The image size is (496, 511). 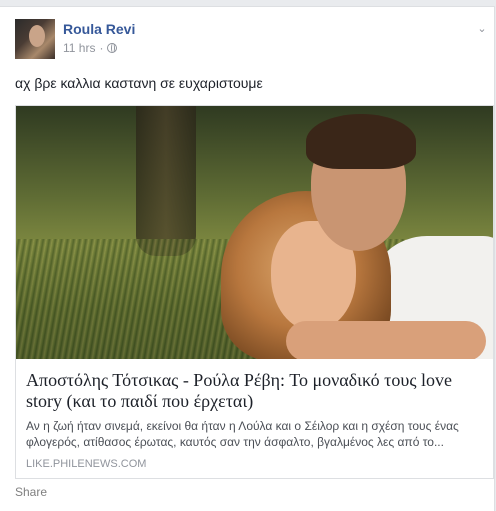 I want to click on avatar, so click(x=35, y=39).